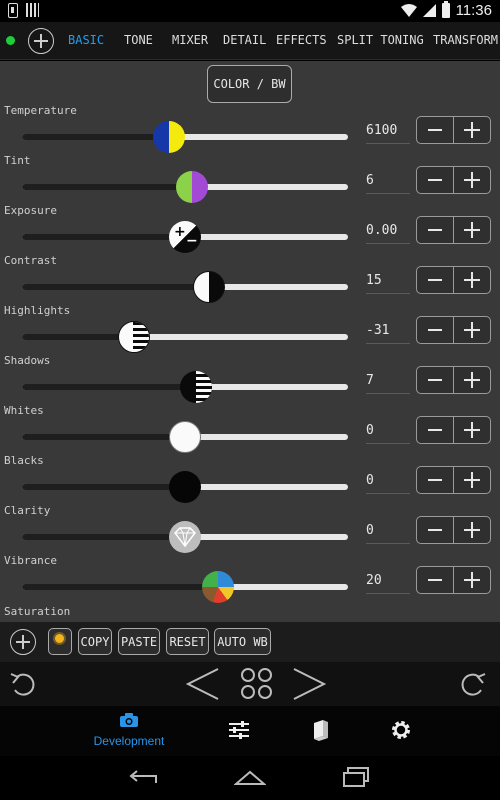 This screenshot has height=800, width=500. What do you see at coordinates (27, 510) in the screenshot?
I see `slider-label-clarity: Clarity` at bounding box center [27, 510].